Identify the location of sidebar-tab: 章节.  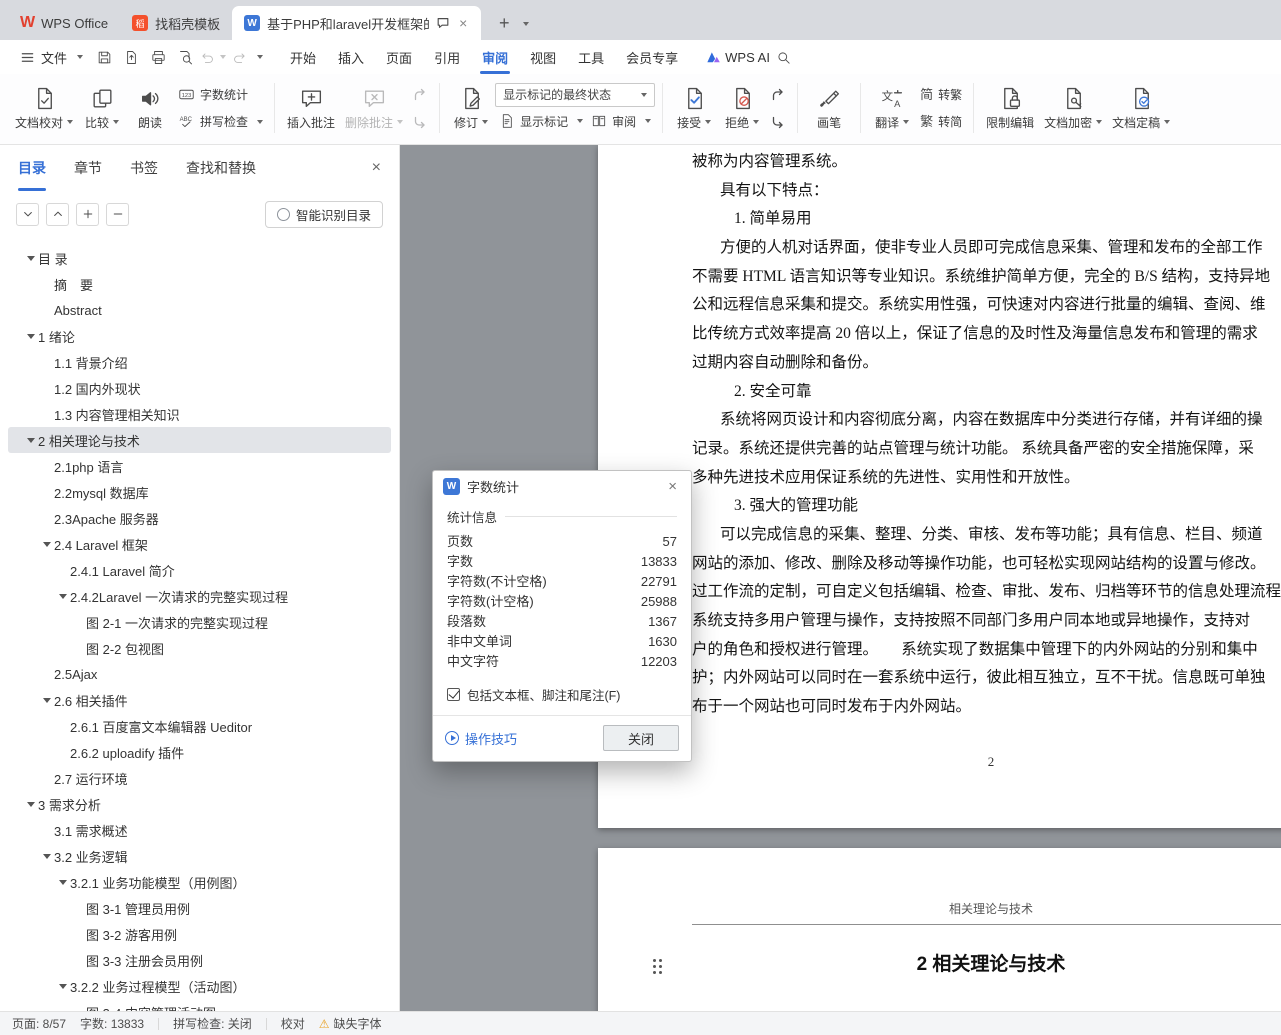
(88, 168).